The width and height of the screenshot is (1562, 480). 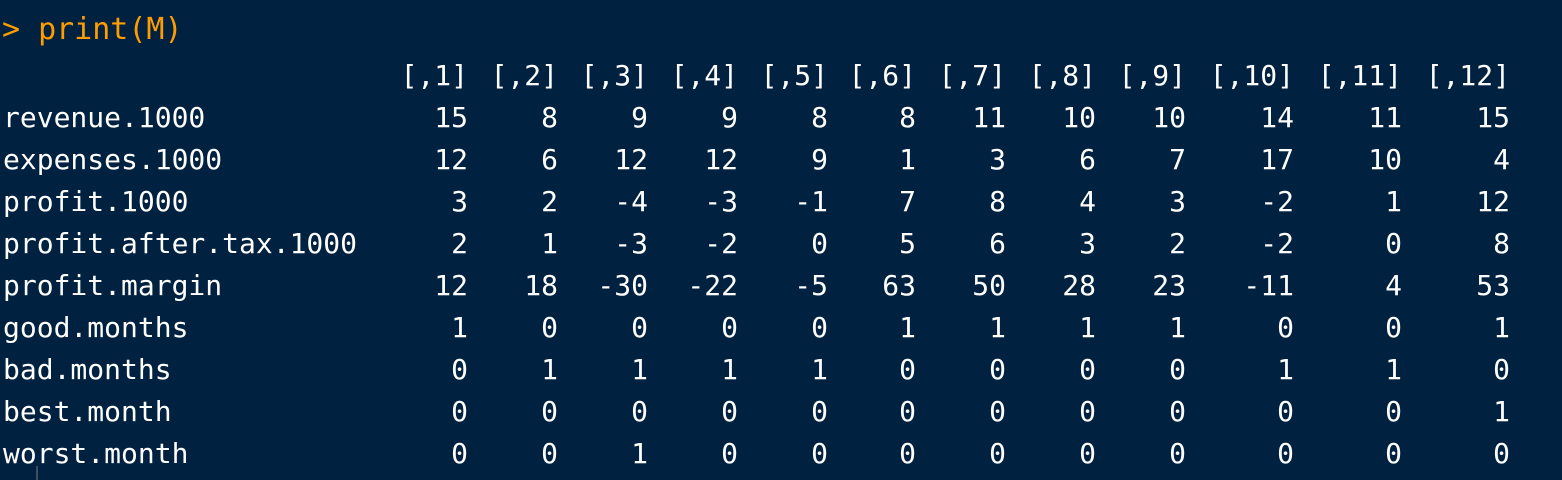 I want to click on row-name: expenses.1000, so click(x=113, y=159).